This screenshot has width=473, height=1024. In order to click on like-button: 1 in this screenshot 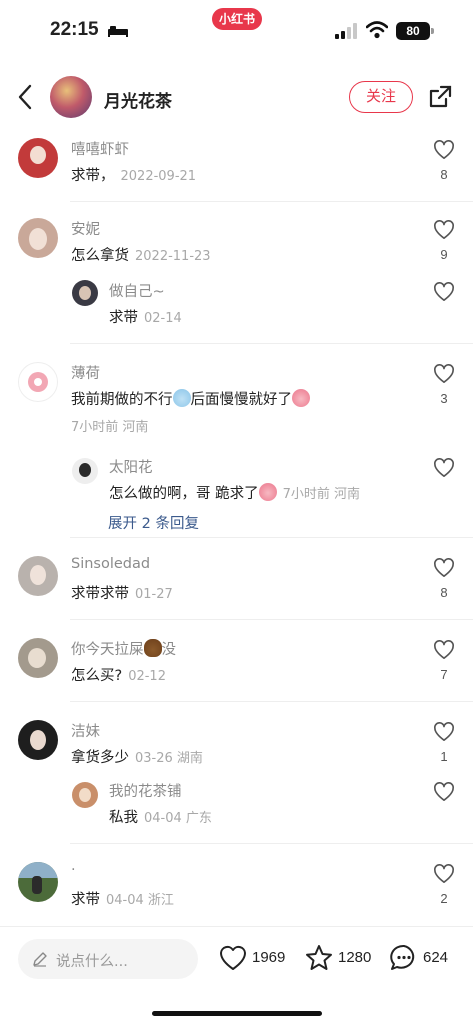, I will do `click(444, 743)`.